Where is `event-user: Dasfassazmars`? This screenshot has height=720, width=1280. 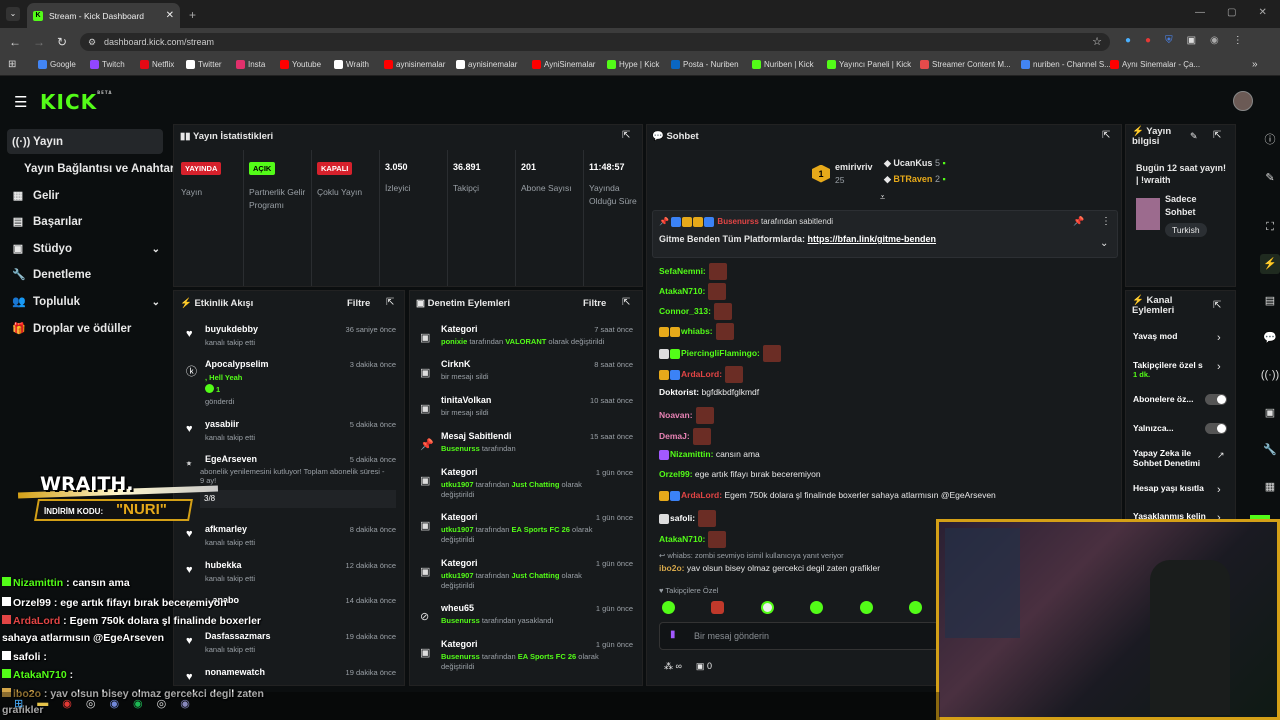
event-user: Dasfassazmars is located at coordinates (238, 636).